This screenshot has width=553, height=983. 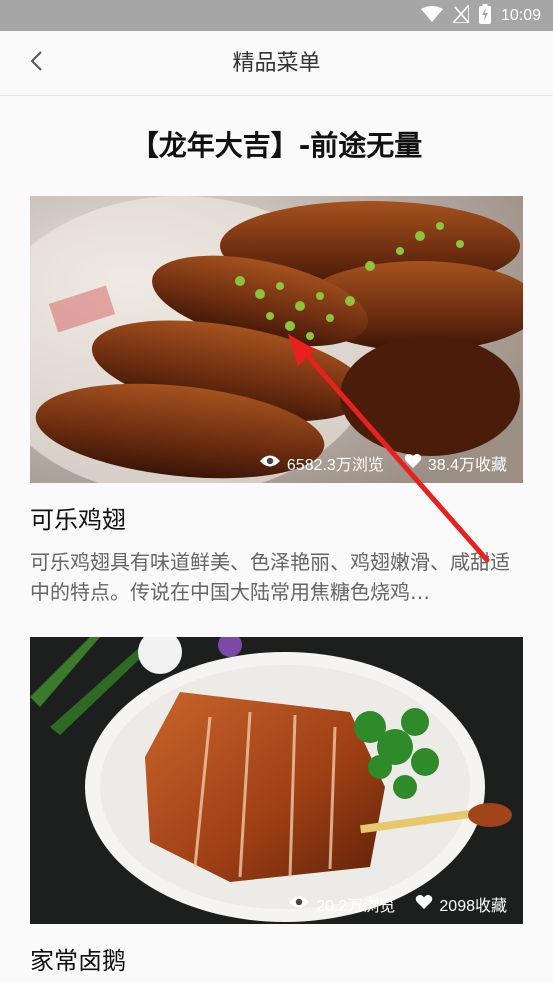 What do you see at coordinates (276, 961) in the screenshot?
I see `dish-title: 家常卤鹅` at bounding box center [276, 961].